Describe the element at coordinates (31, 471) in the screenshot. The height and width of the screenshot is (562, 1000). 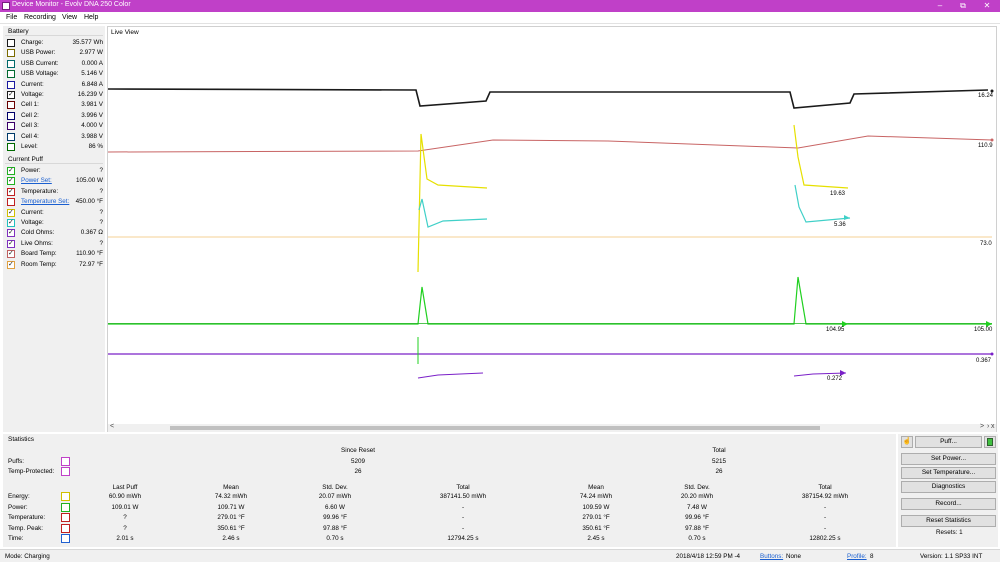
I see `temp-protected-label: Temp-Protected:` at that location.